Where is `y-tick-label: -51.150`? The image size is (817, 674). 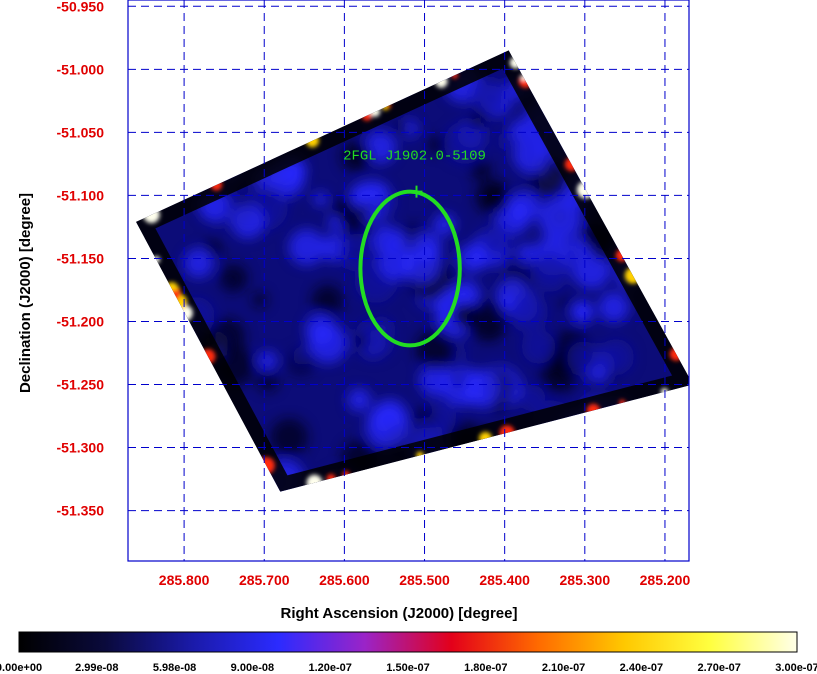
y-tick-label: -51.150 is located at coordinates (81, 258).